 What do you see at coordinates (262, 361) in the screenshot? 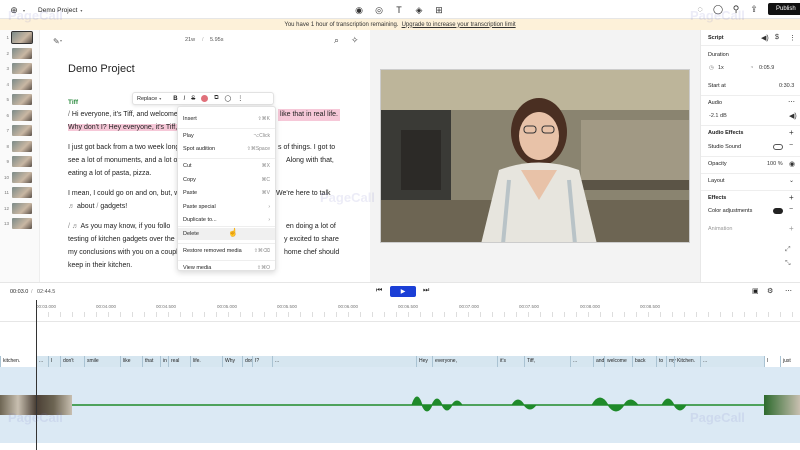
I see `timeline-word: I?` at bounding box center [262, 361].